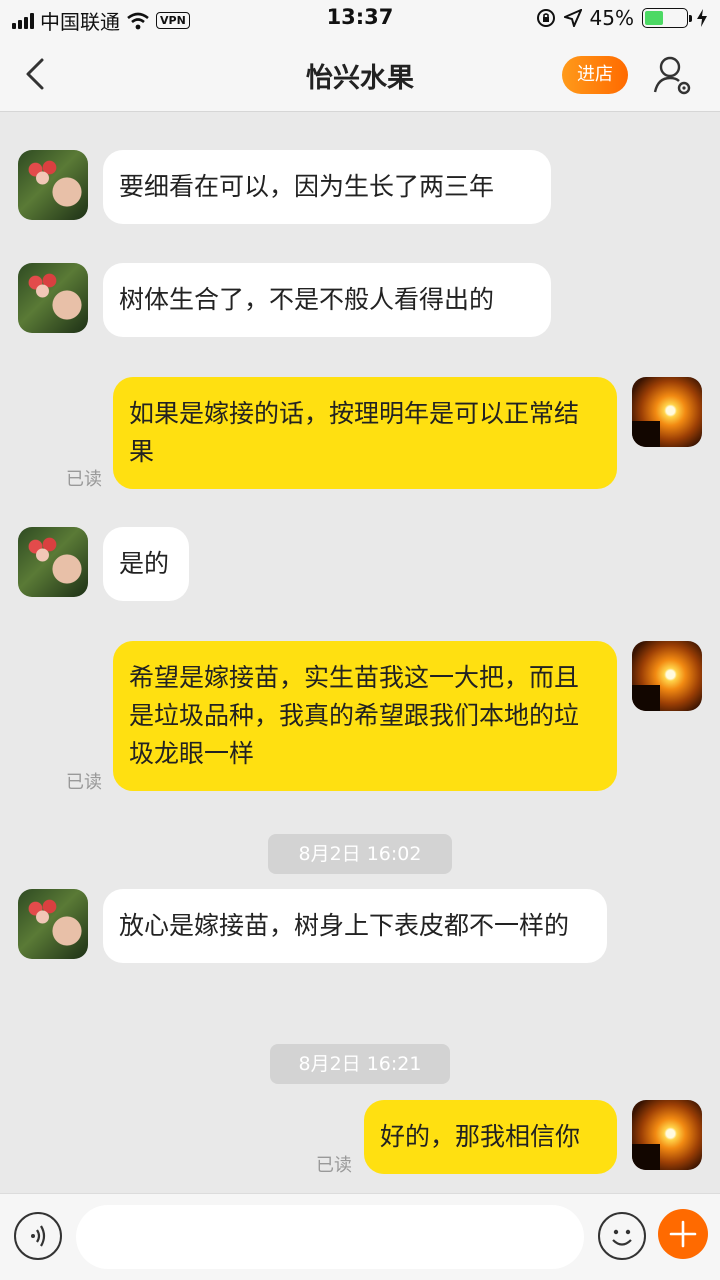 This screenshot has height=1280, width=720. What do you see at coordinates (360, 1064) in the screenshot?
I see `timestamp: 8月2日 16:21` at bounding box center [360, 1064].